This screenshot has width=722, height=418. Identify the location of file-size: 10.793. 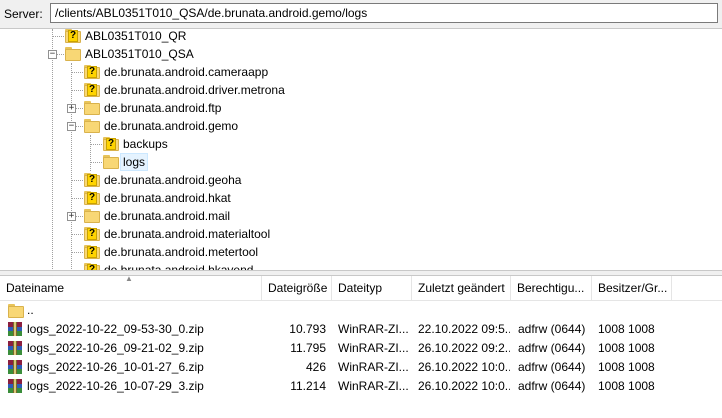
(307, 329).